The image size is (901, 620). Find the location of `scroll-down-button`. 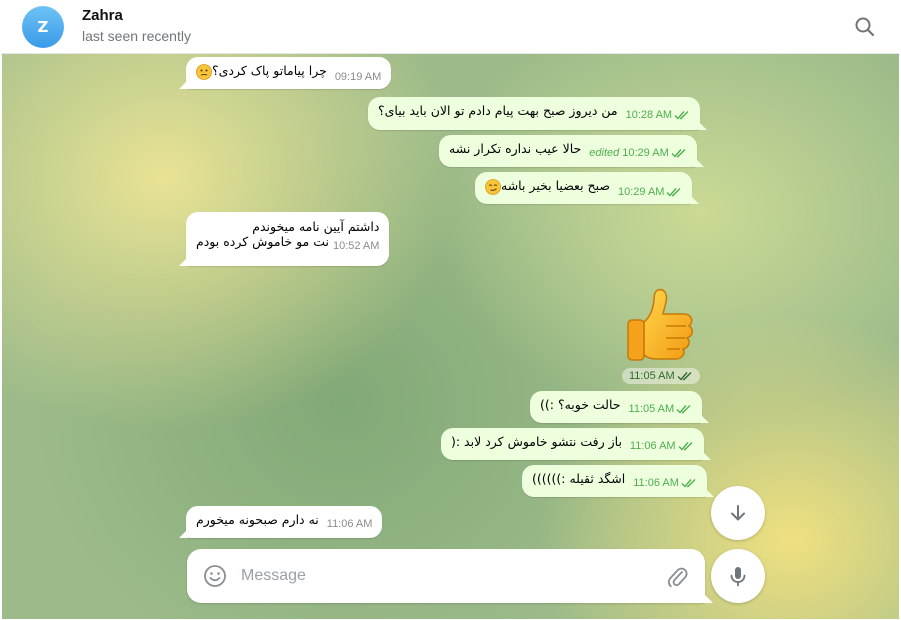

scroll-down-button is located at coordinates (738, 513).